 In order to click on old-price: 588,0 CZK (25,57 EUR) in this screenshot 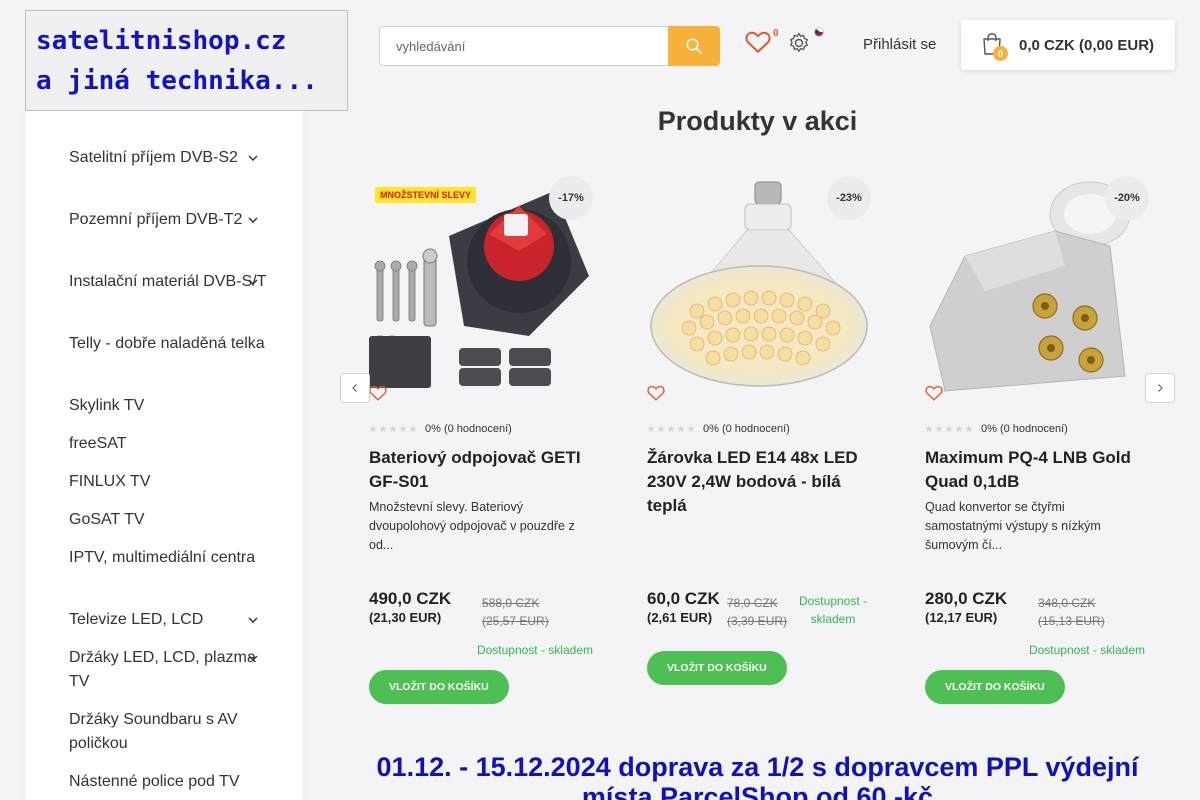, I will do `click(515, 612)`.